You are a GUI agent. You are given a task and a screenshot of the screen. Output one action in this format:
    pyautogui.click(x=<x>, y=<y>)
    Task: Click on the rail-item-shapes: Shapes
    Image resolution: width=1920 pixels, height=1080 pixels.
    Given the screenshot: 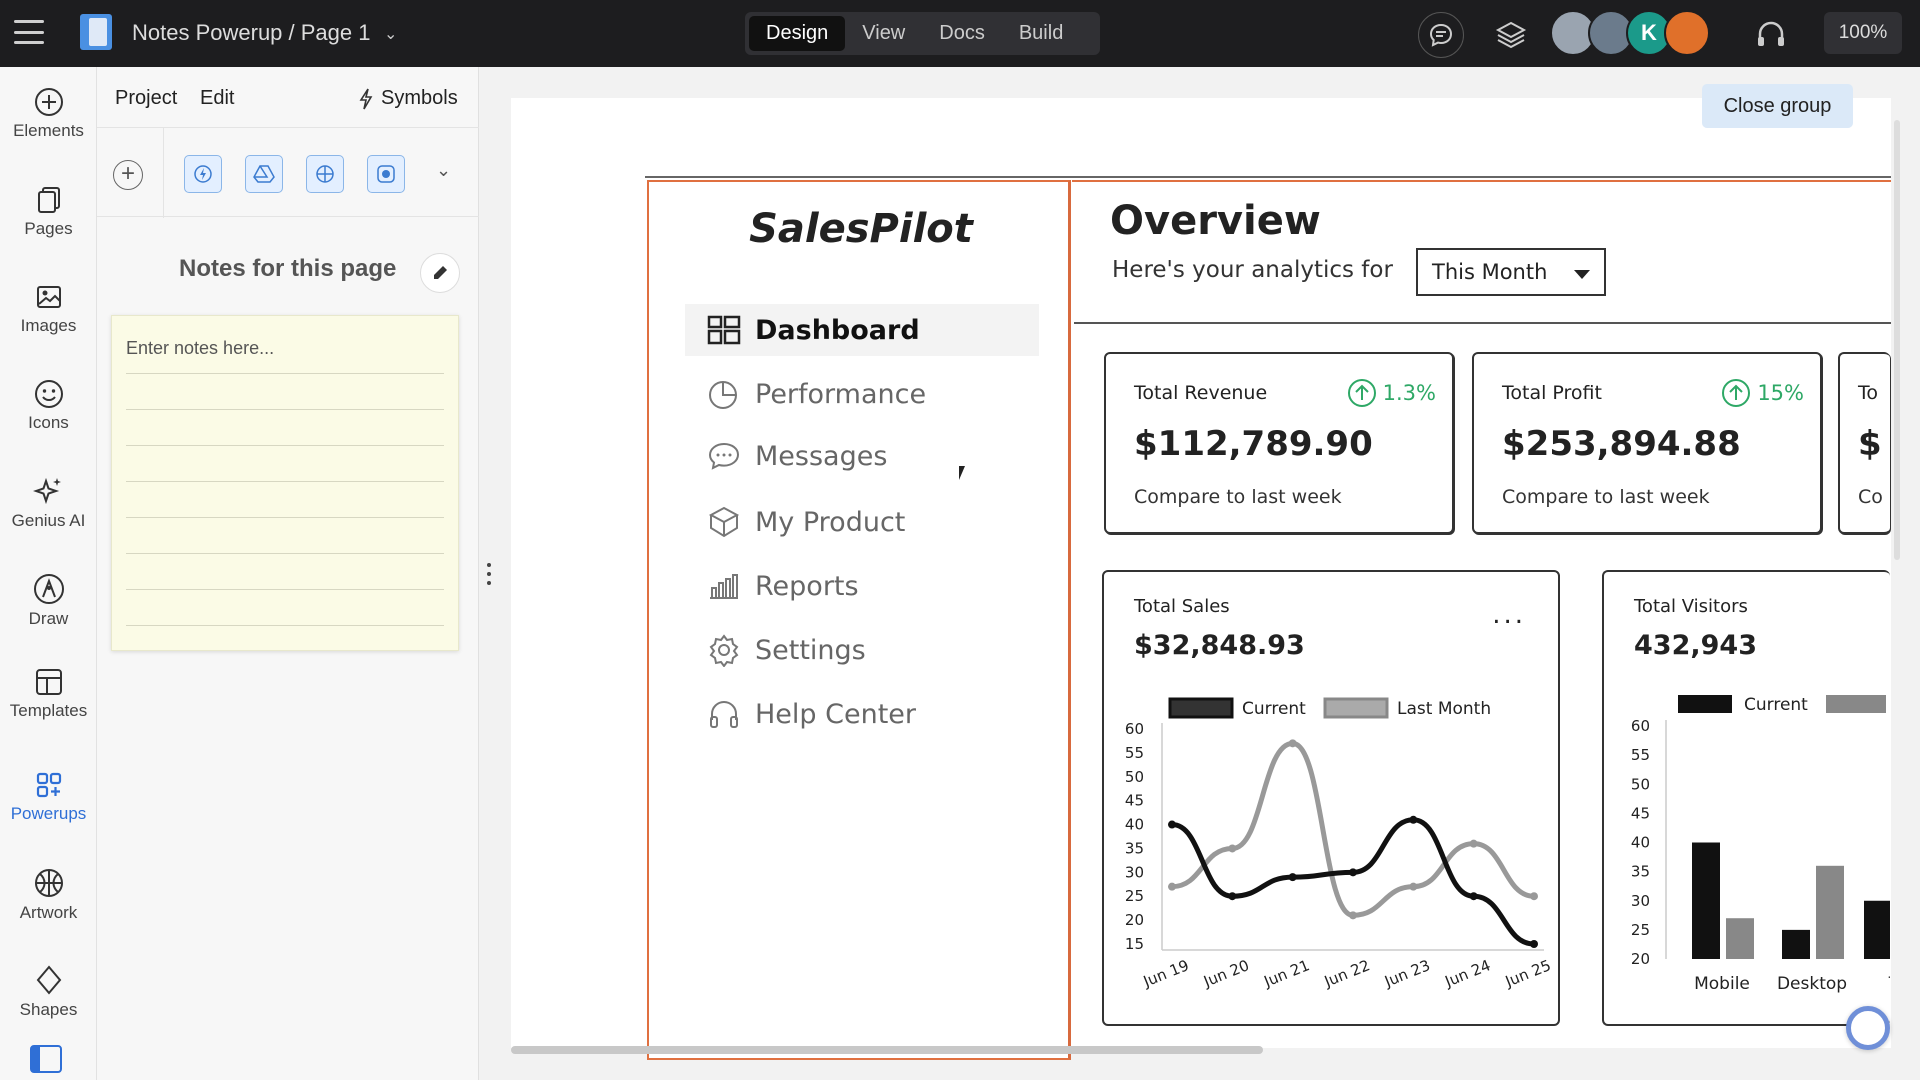 What is the action you would take?
    pyautogui.click(x=48, y=992)
    